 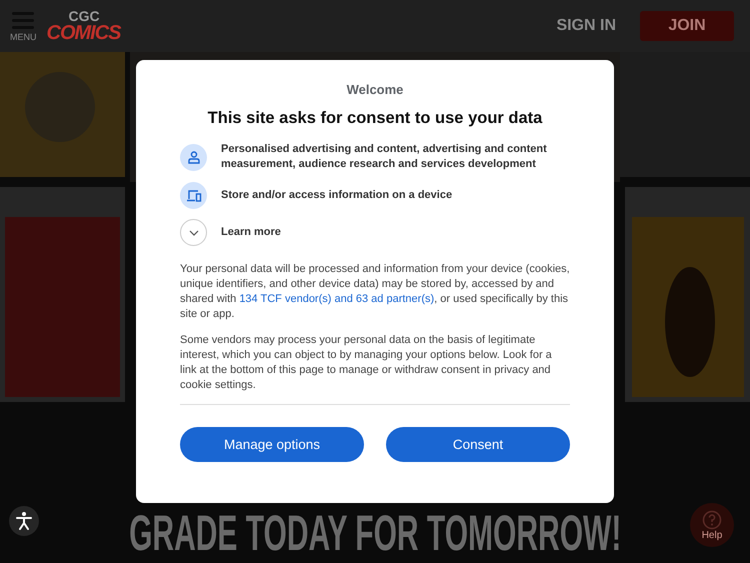 I want to click on chevron-icon, so click(x=193, y=233).